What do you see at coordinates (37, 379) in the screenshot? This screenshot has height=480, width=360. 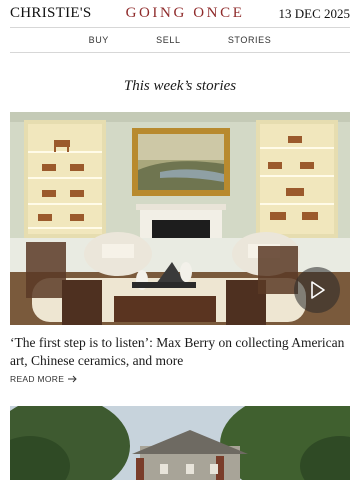 I see `read-more-label: READ MORE` at bounding box center [37, 379].